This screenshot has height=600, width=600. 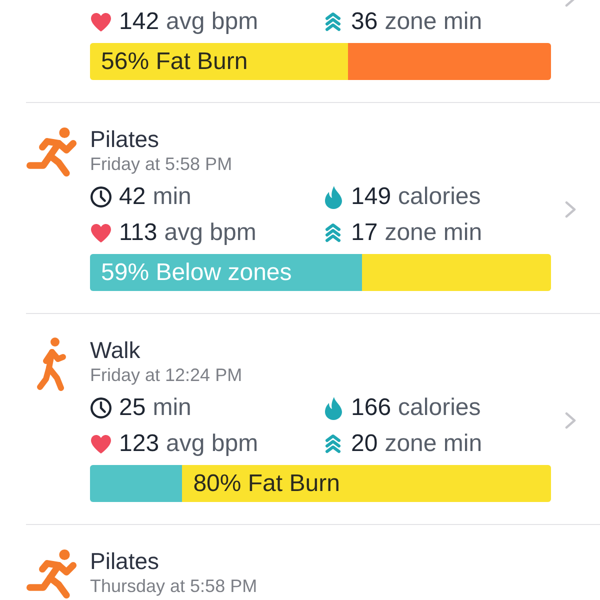 What do you see at coordinates (52, 364) in the screenshot?
I see `walking-figure-icon` at bounding box center [52, 364].